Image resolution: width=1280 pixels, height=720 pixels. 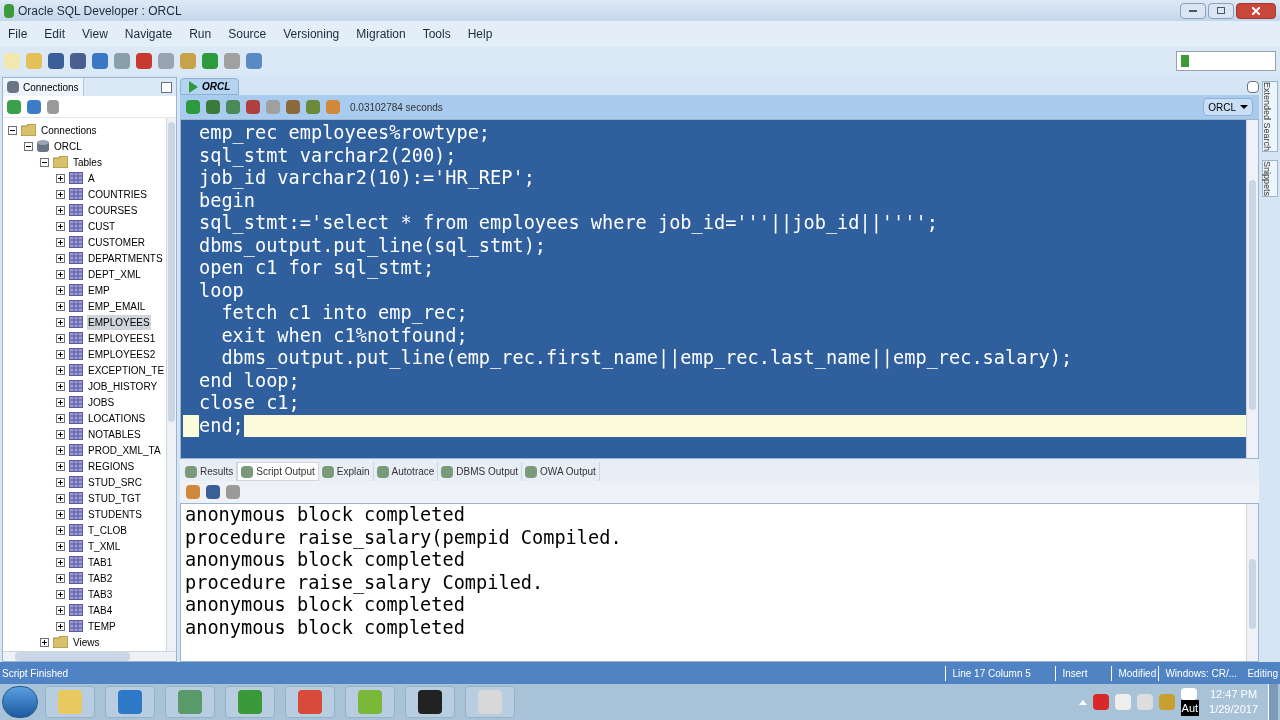 What do you see at coordinates (1193, 10) in the screenshot?
I see `minimize-button` at bounding box center [1193, 10].